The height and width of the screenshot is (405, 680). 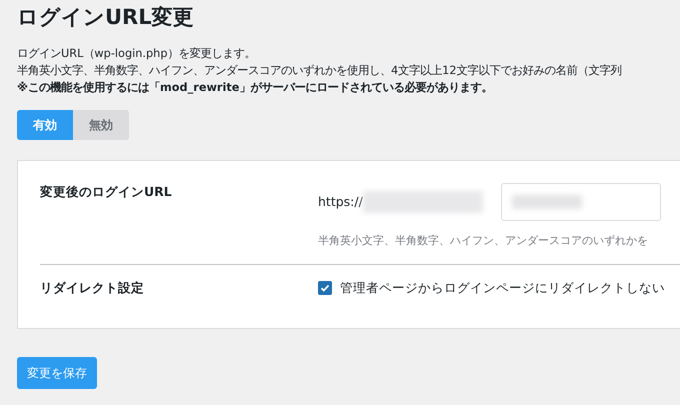 I want to click on url-input-field, so click(x=580, y=202).